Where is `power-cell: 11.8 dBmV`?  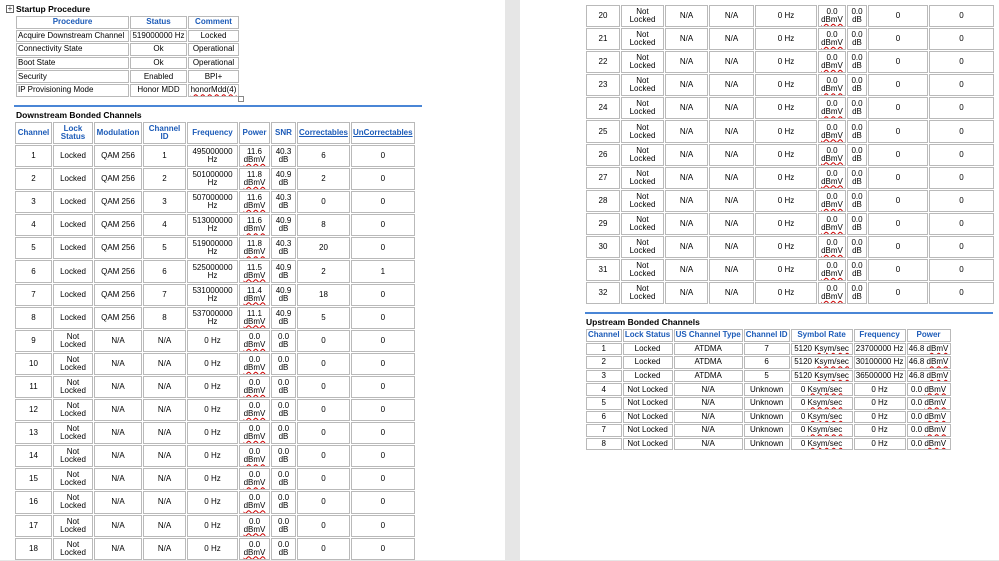 power-cell: 11.8 dBmV is located at coordinates (254, 179).